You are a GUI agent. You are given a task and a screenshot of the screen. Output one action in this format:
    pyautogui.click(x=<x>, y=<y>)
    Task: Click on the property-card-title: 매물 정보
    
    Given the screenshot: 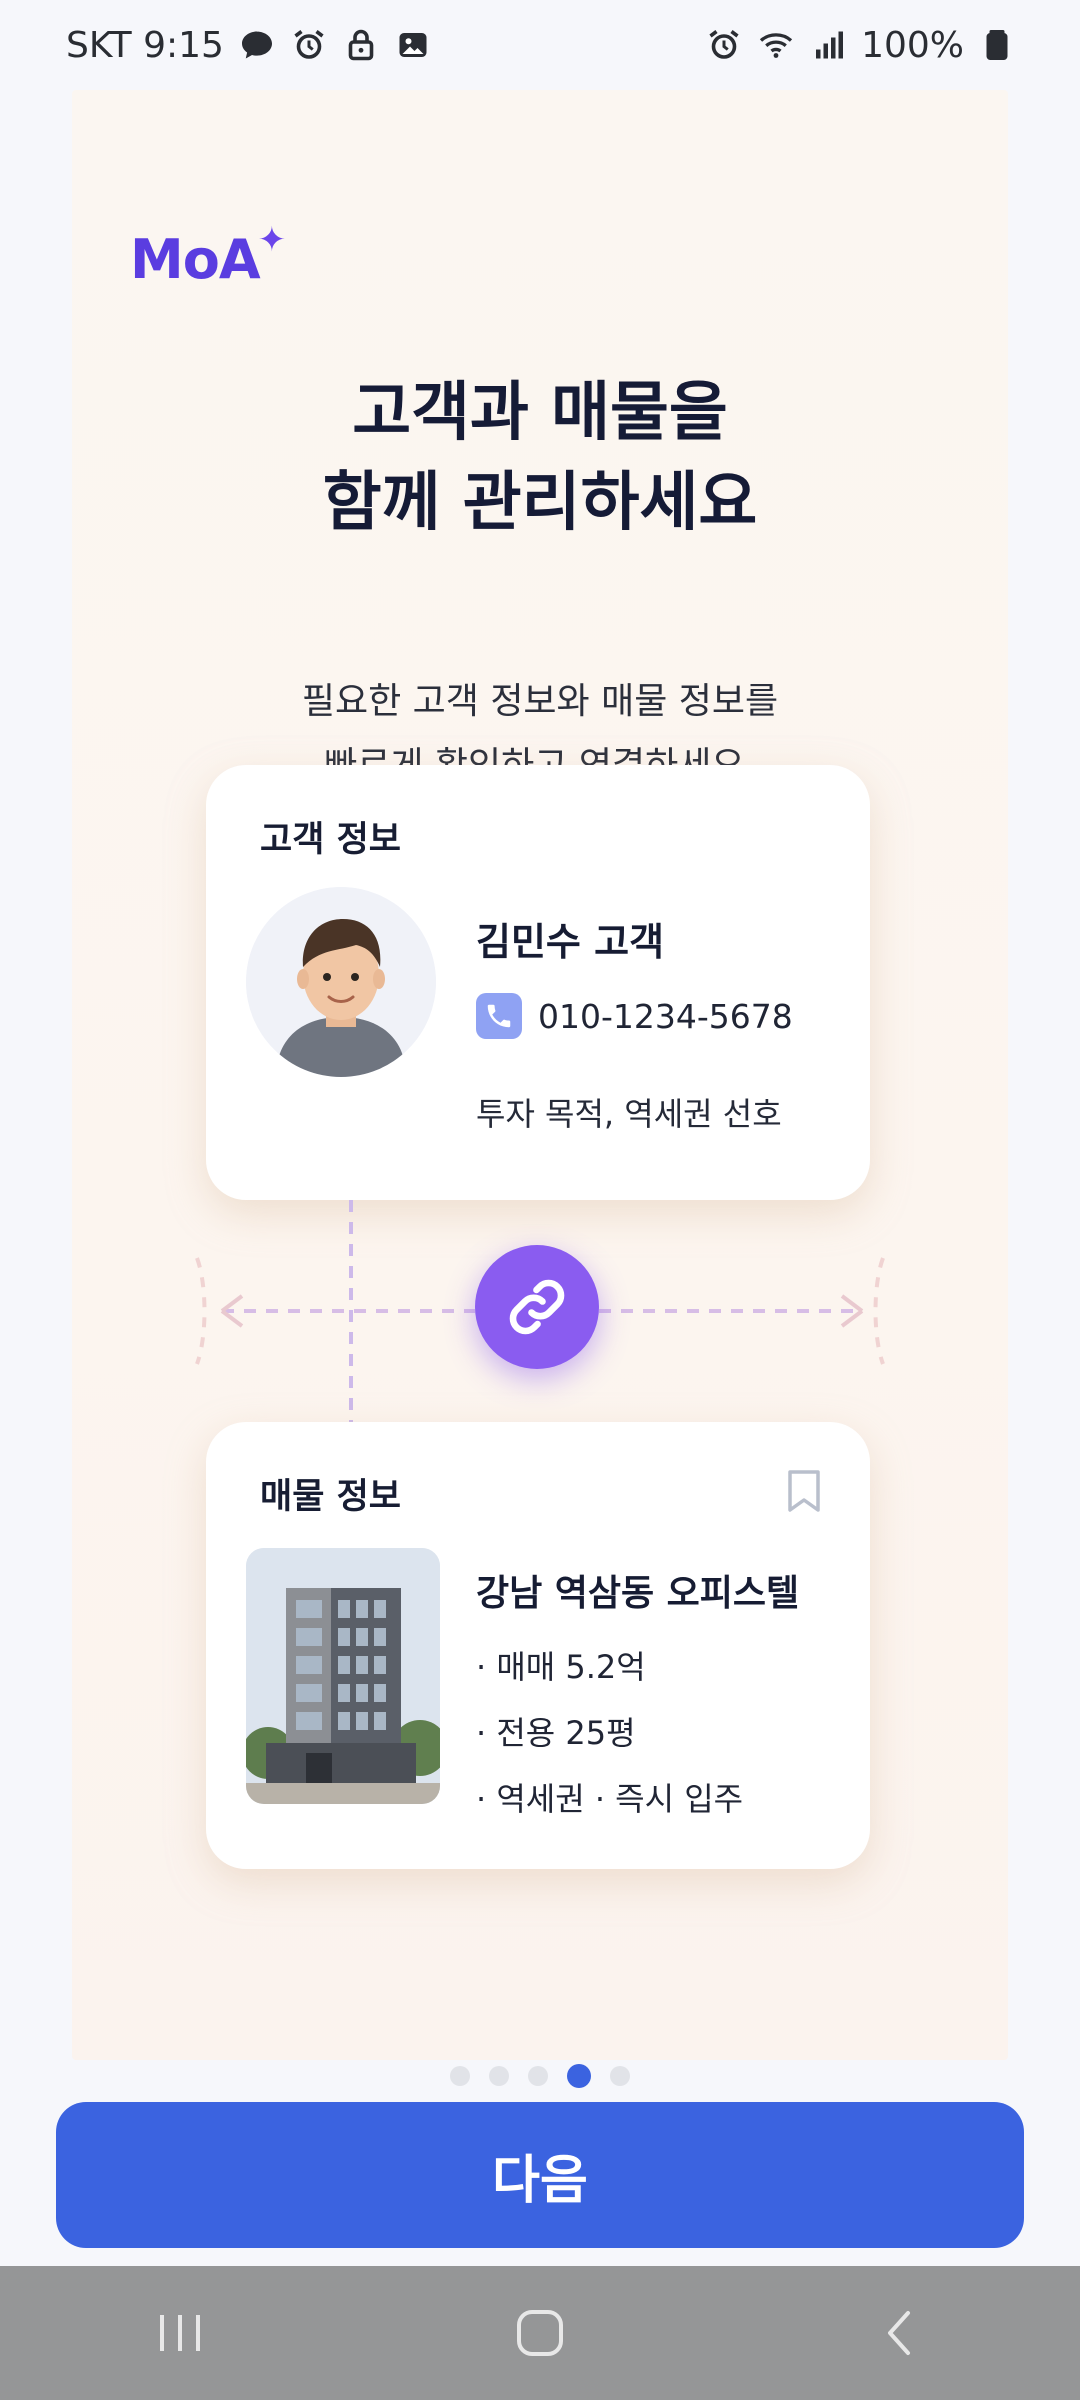 What is the action you would take?
    pyautogui.click(x=330, y=1497)
    